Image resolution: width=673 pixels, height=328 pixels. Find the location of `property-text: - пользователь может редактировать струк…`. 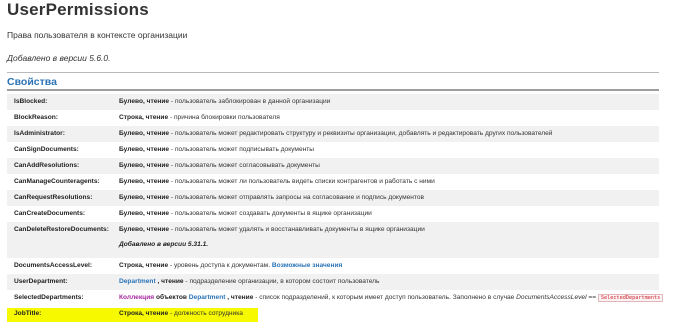

property-text: - пользователь может редактировать струк… is located at coordinates (361, 133).